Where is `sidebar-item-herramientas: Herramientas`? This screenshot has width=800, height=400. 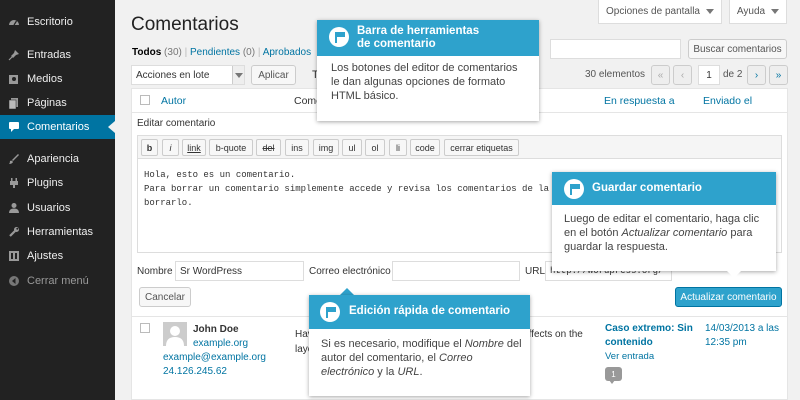
sidebar-item-herramientas: Herramientas is located at coordinates (57, 232).